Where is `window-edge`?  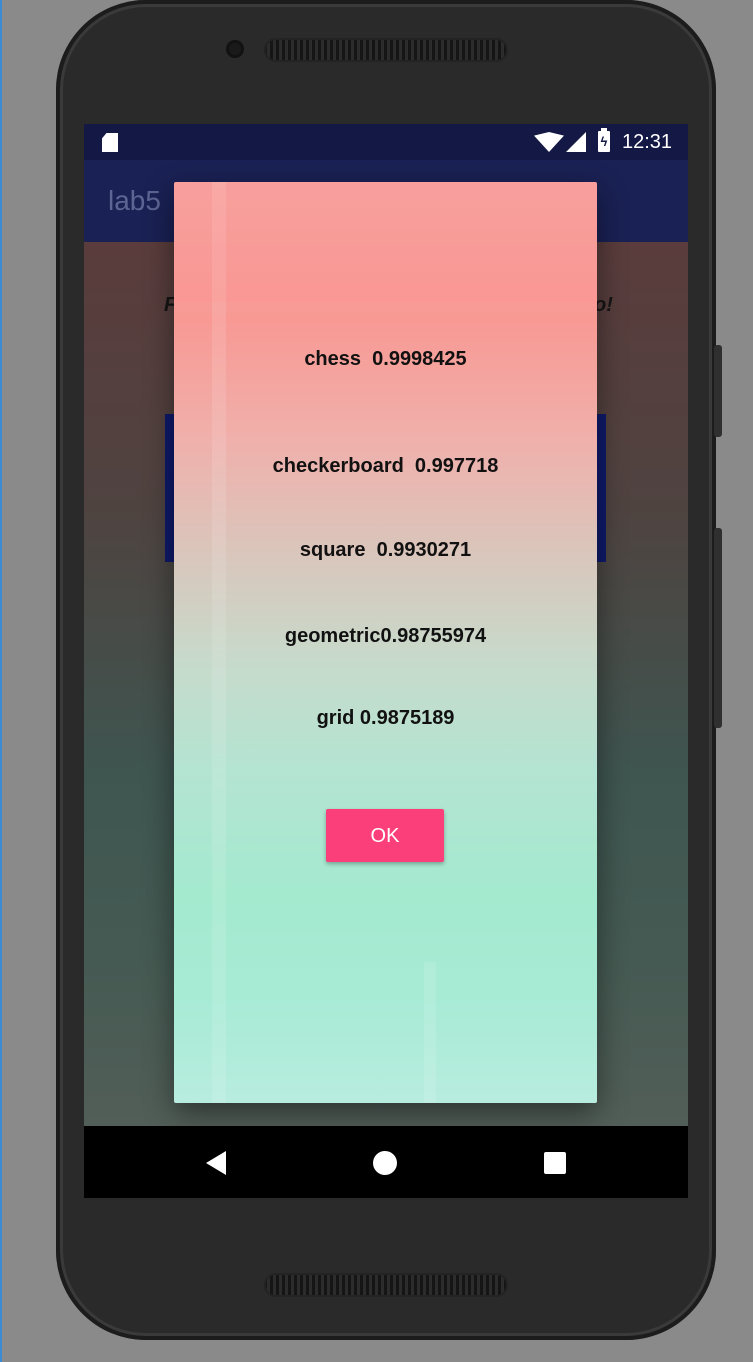
window-edge is located at coordinates (1, 681).